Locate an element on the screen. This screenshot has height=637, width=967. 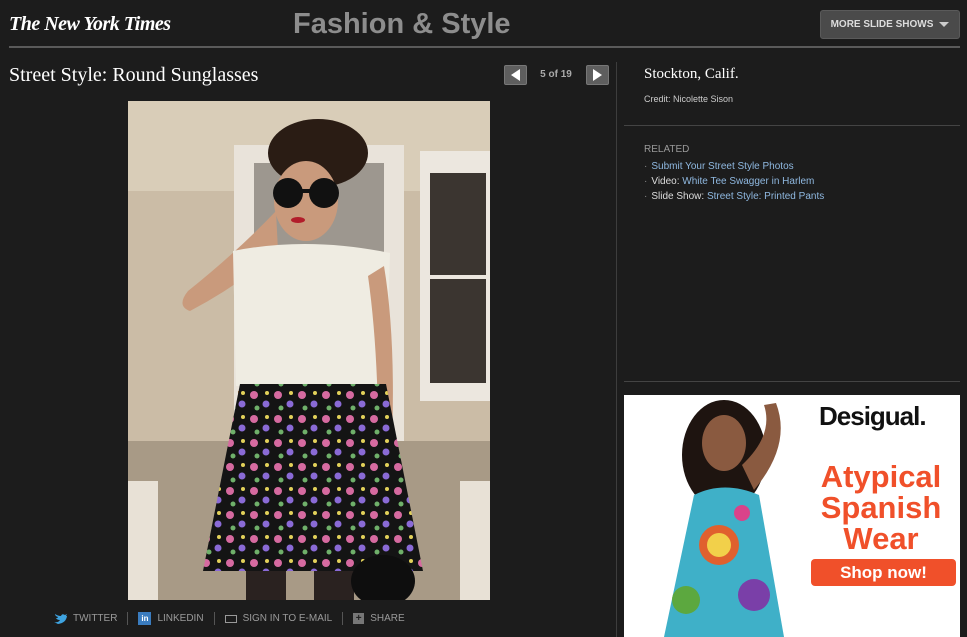
email-label: SIGN IN TO E-MAIL is located at coordinates (287, 618).